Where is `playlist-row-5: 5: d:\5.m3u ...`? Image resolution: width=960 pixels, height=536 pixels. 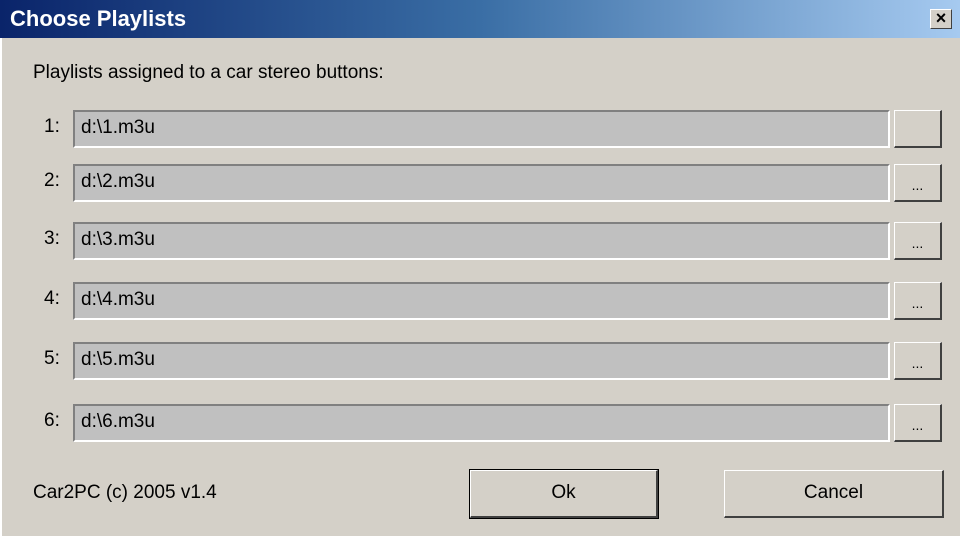
playlist-row-5: 5: d:\5.m3u ... is located at coordinates (480, 362).